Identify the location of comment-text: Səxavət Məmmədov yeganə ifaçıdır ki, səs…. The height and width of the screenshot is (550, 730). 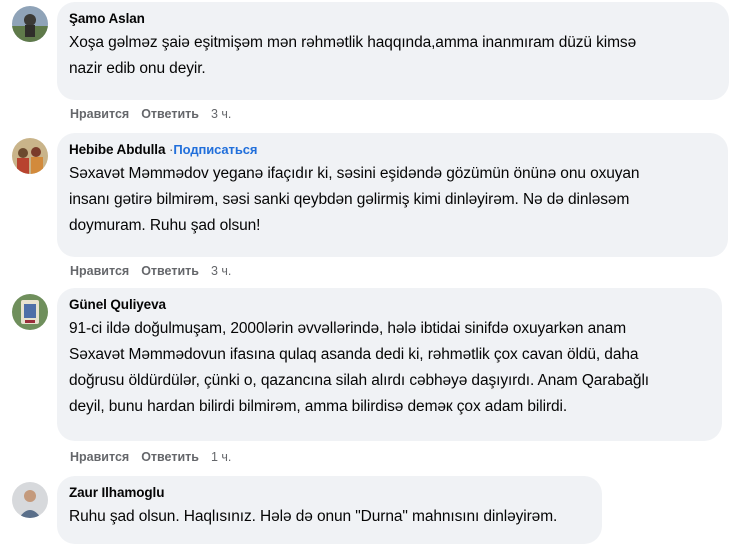
(392, 200).